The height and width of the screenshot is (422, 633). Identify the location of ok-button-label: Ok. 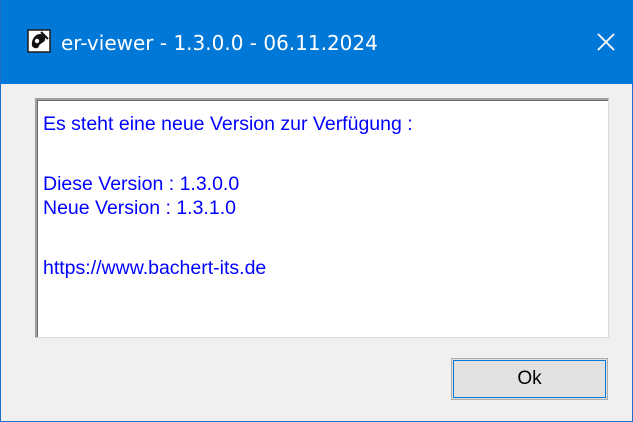
(529, 378).